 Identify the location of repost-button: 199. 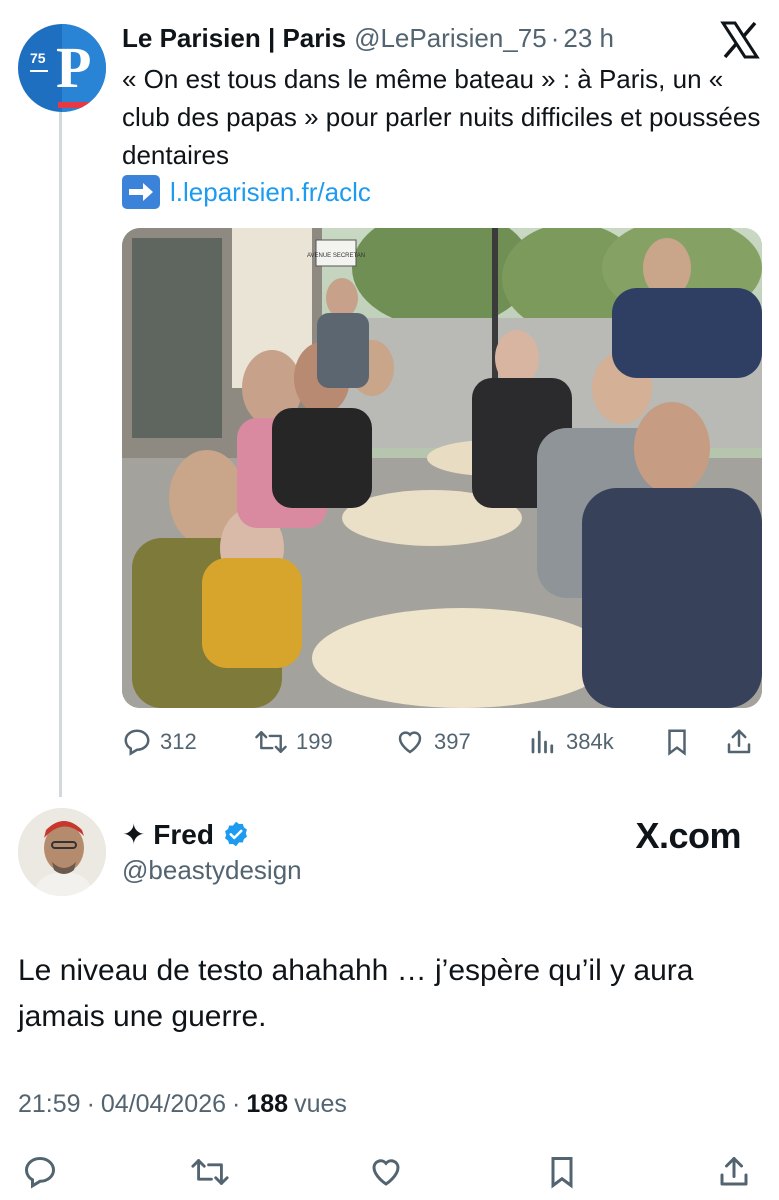
(293, 742).